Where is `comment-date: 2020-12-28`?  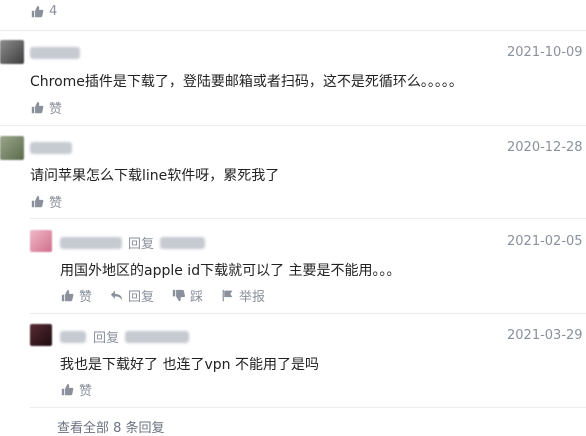 comment-date: 2020-12-28 is located at coordinates (545, 147).